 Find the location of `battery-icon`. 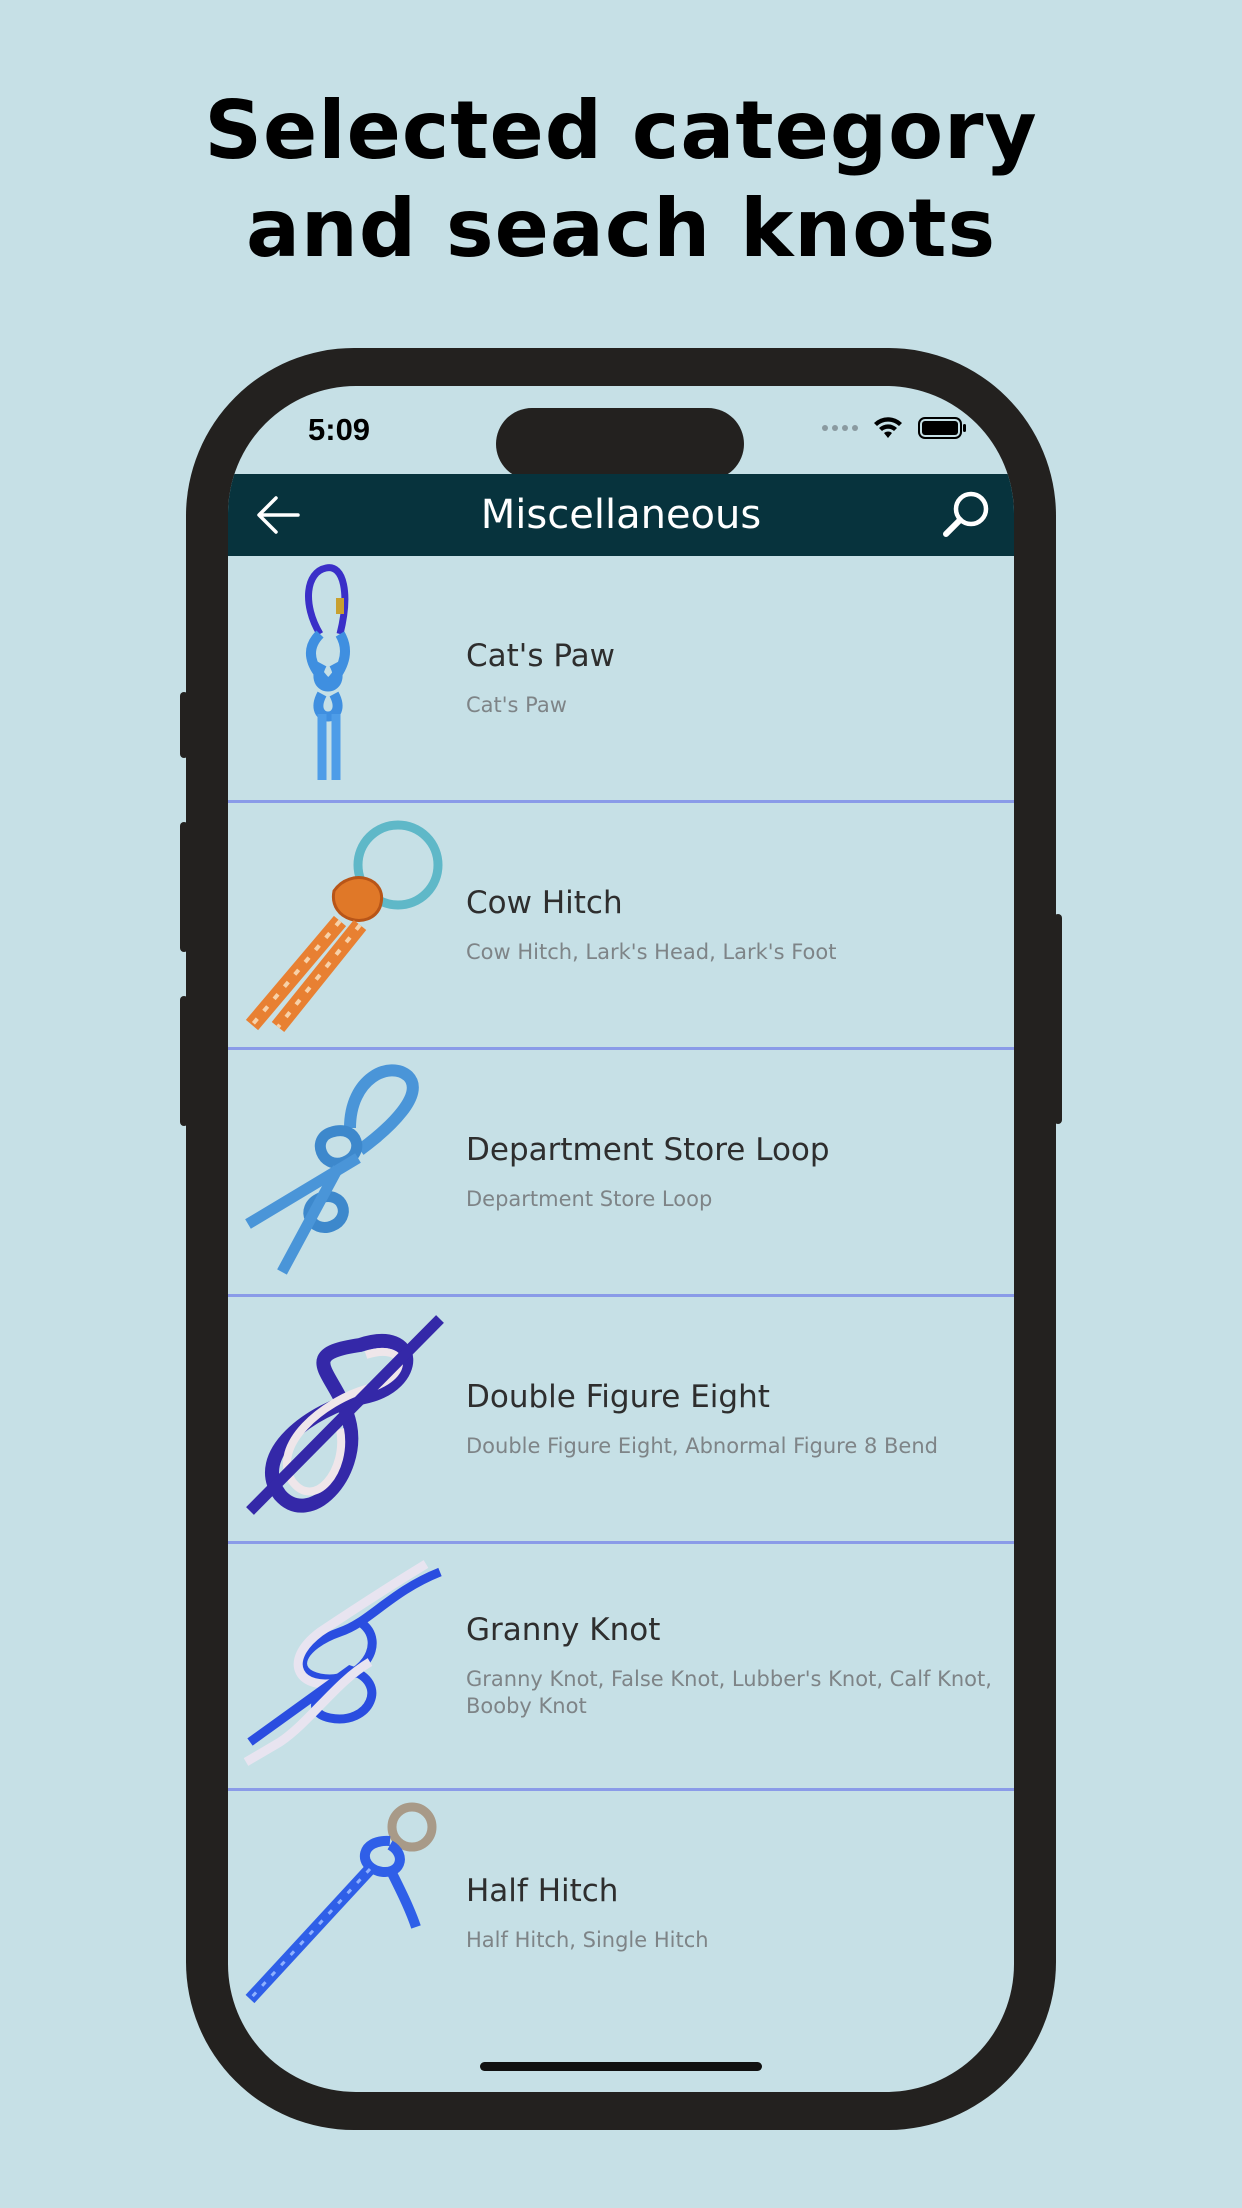

battery-icon is located at coordinates (942, 428).